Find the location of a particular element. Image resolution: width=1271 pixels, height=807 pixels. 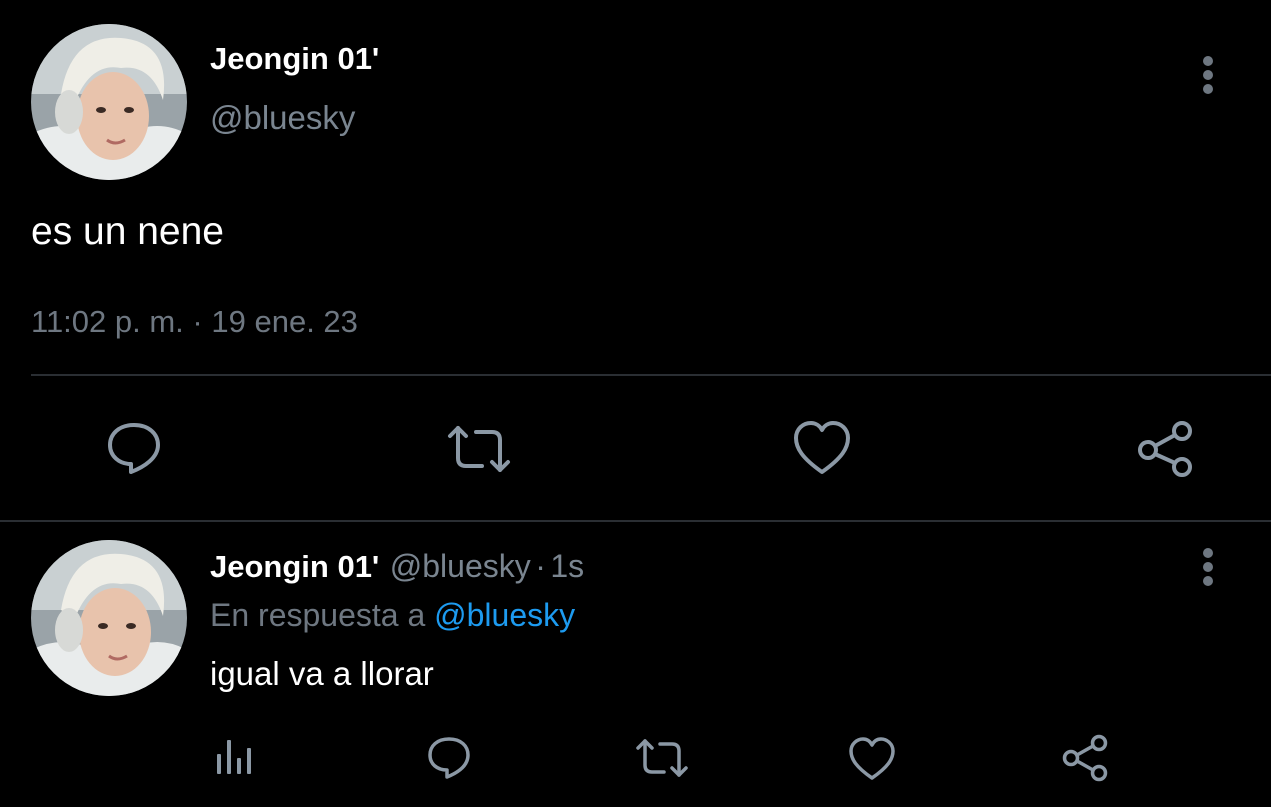

reply-like-icon is located at coordinates (872, 759).